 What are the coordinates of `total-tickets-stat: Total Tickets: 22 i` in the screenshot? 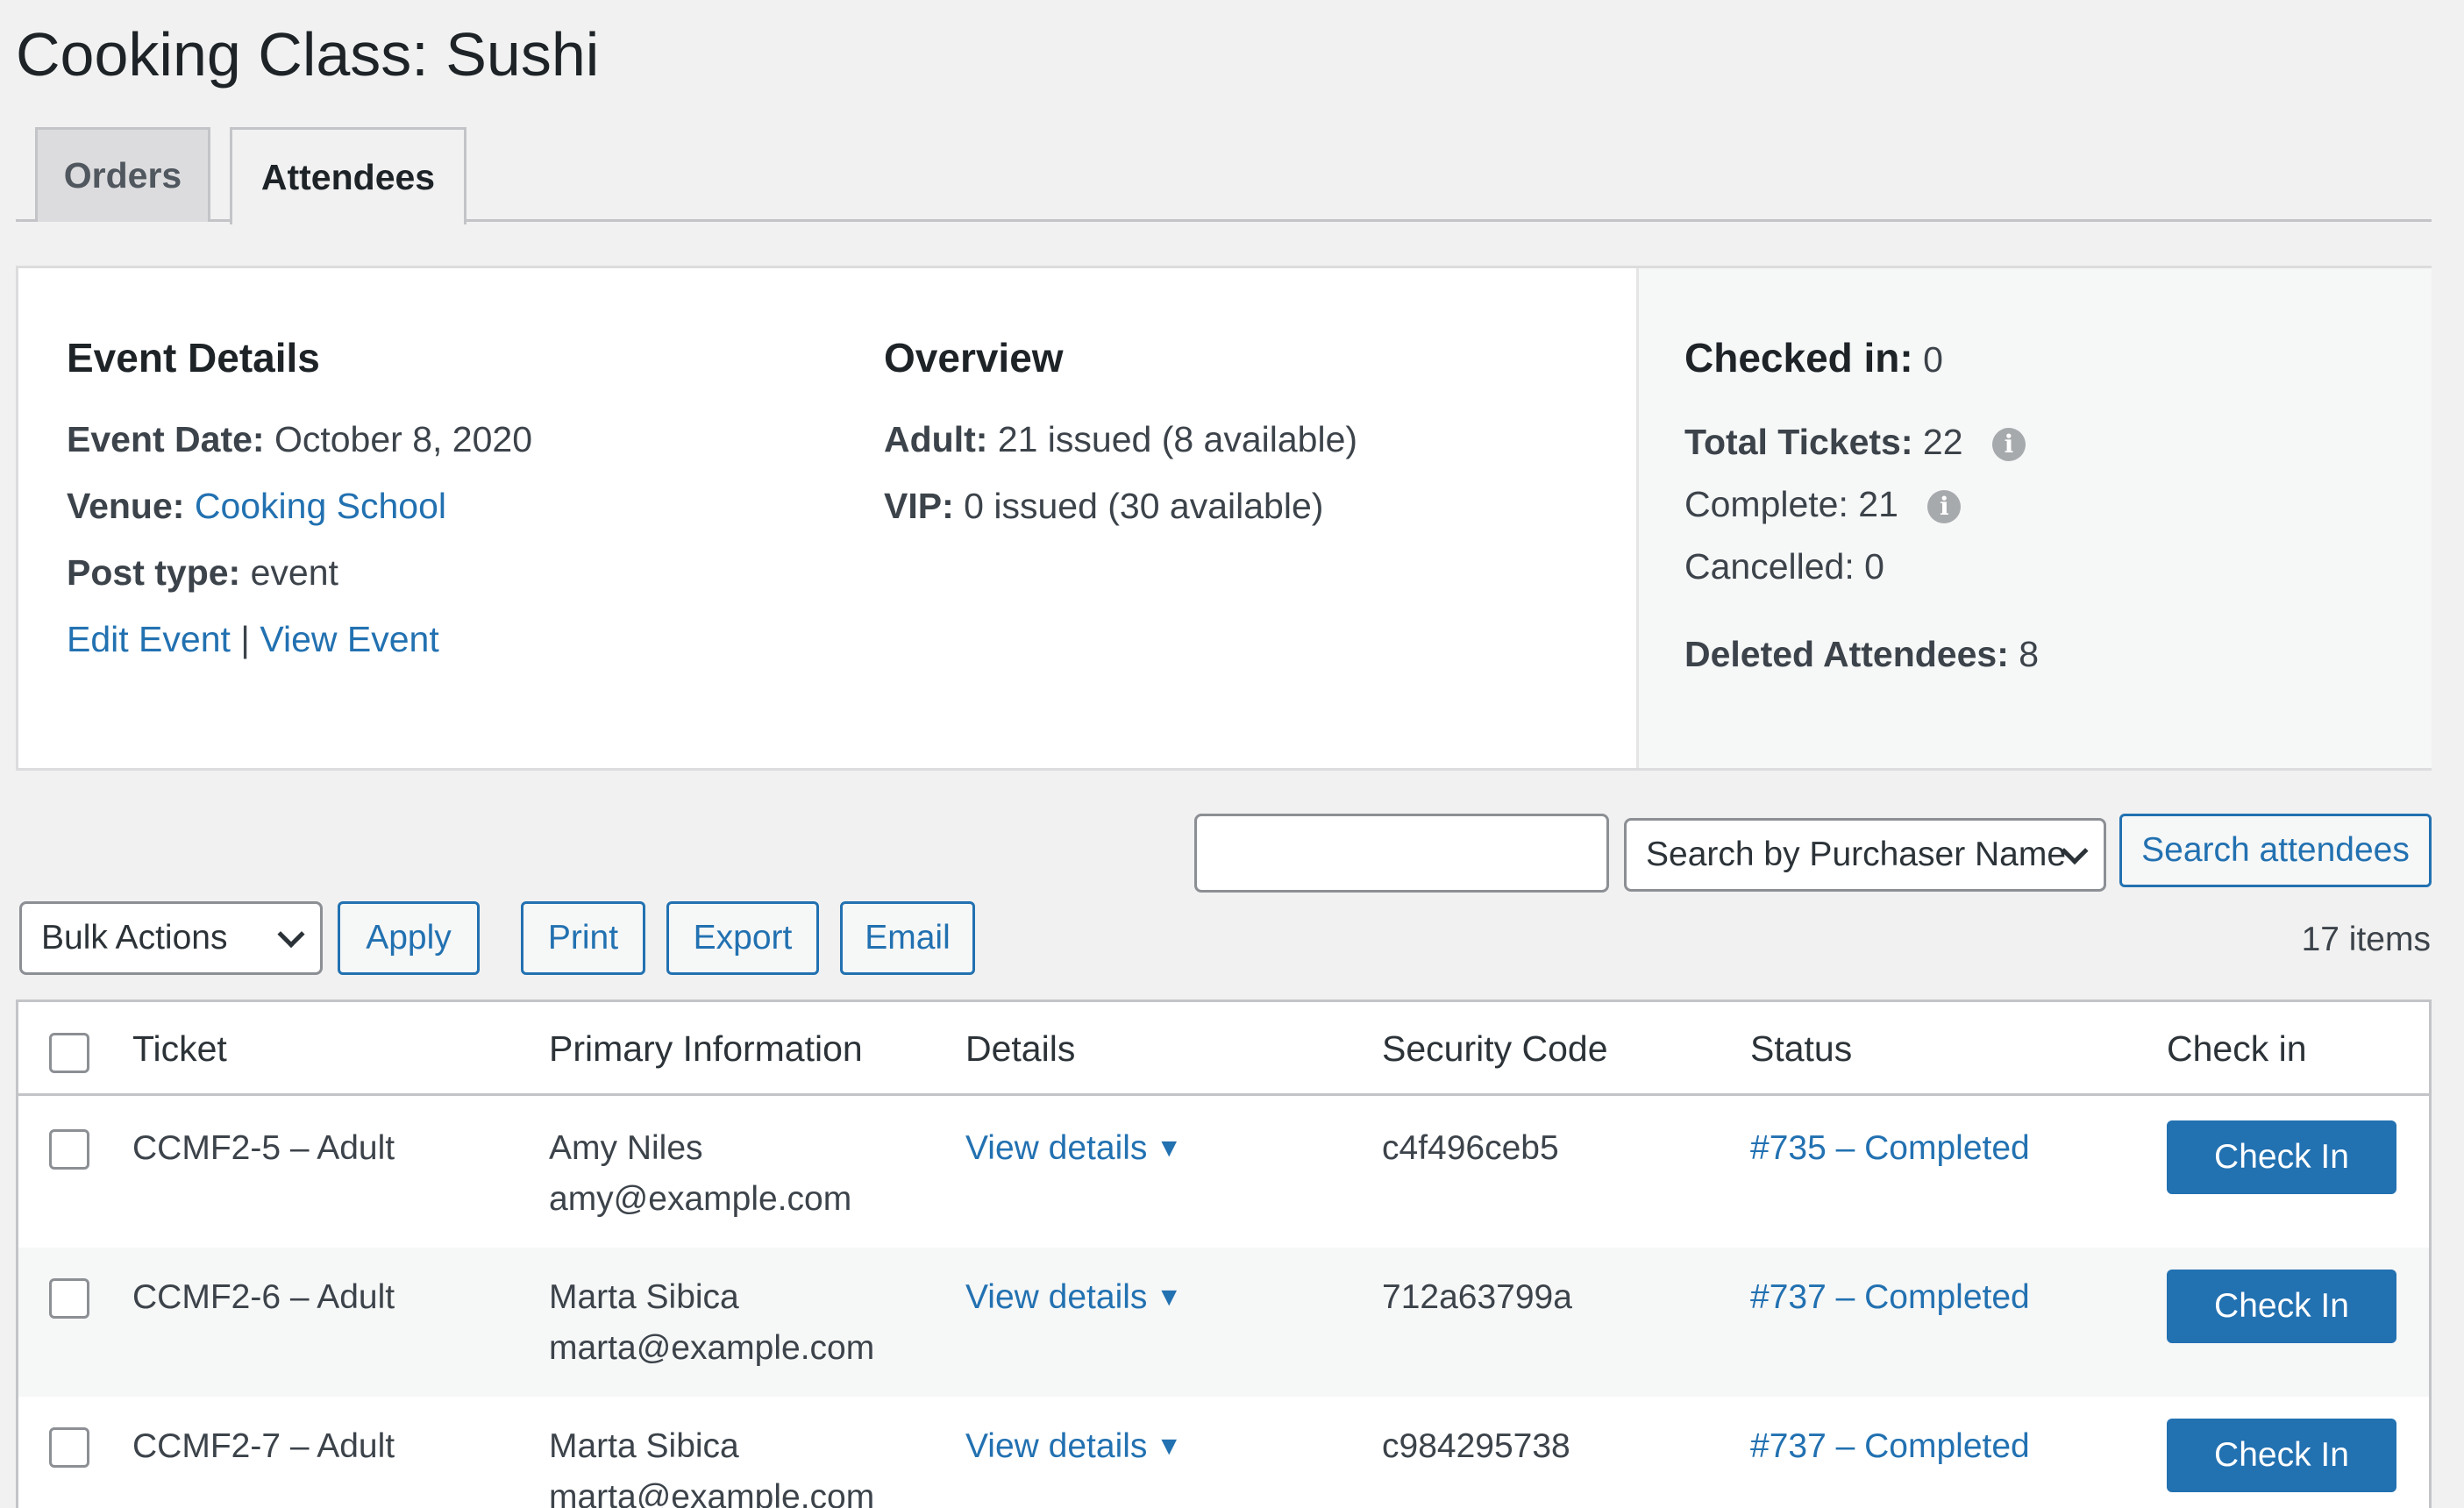 It's located at (1855, 442).